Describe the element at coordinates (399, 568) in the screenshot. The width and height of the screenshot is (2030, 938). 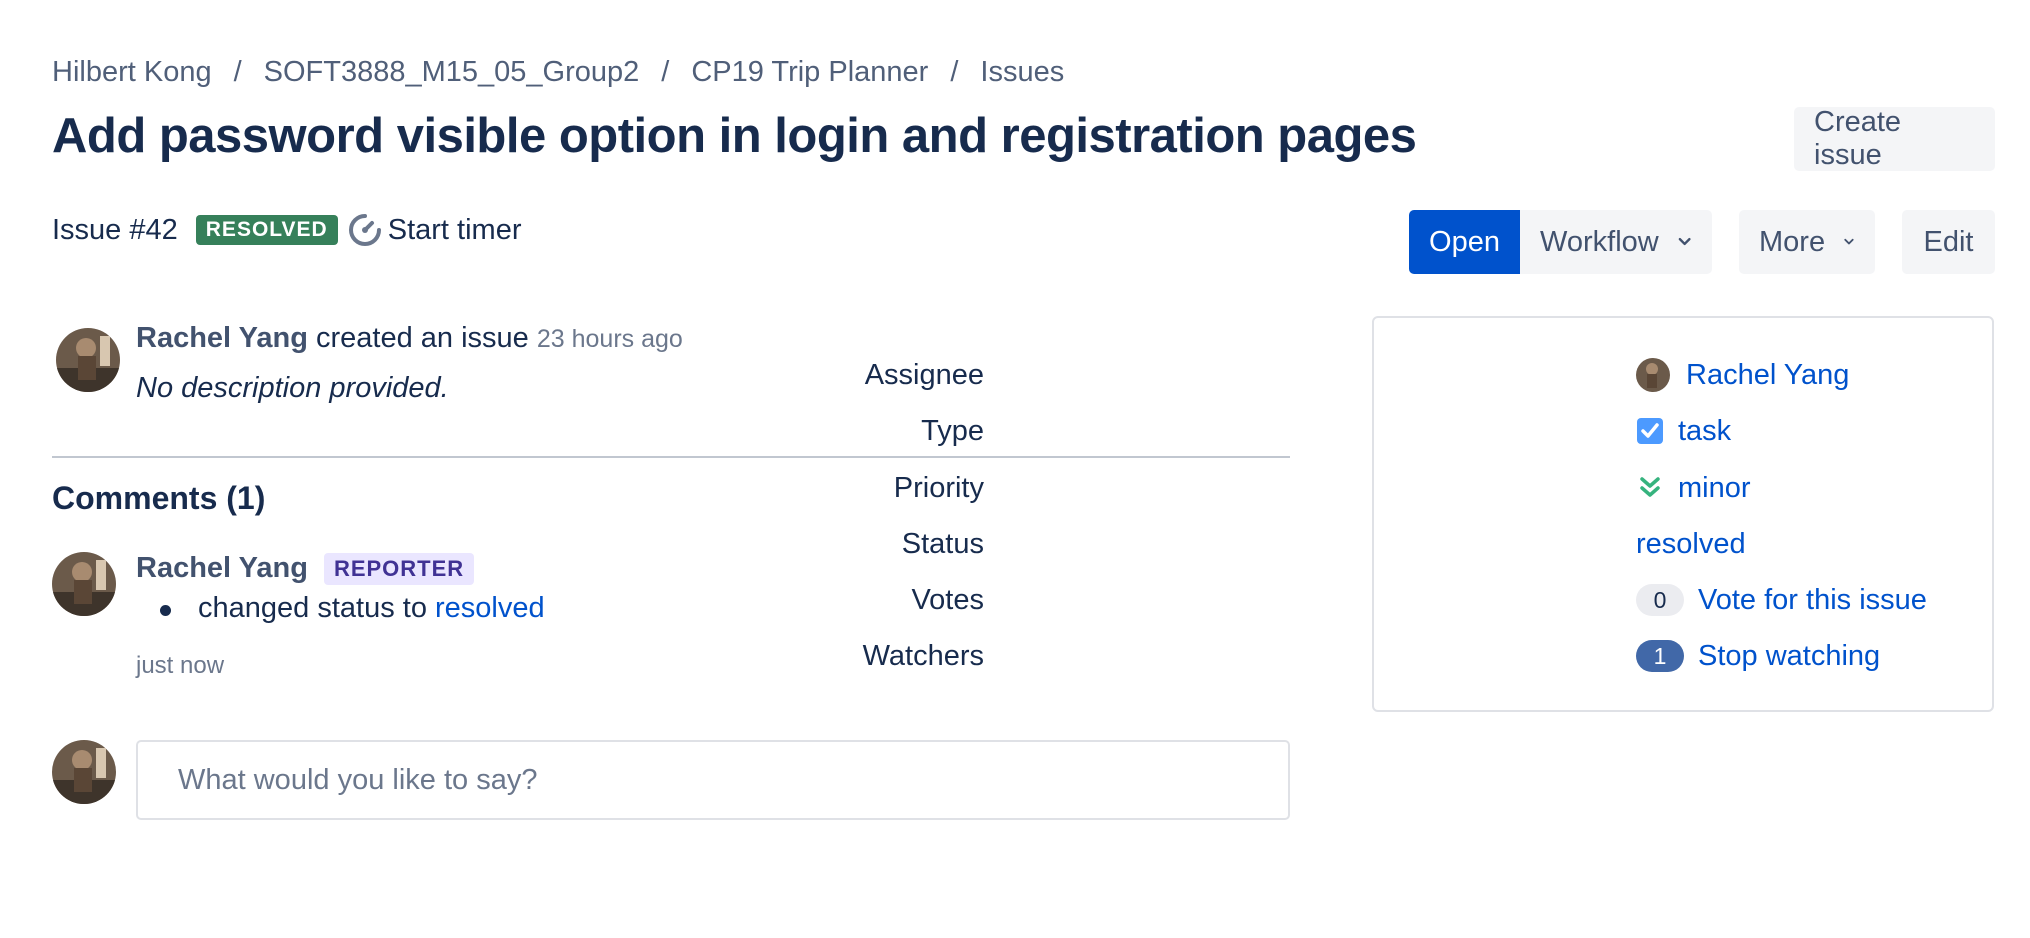
I see `reporter-badge: REPORTER` at that location.